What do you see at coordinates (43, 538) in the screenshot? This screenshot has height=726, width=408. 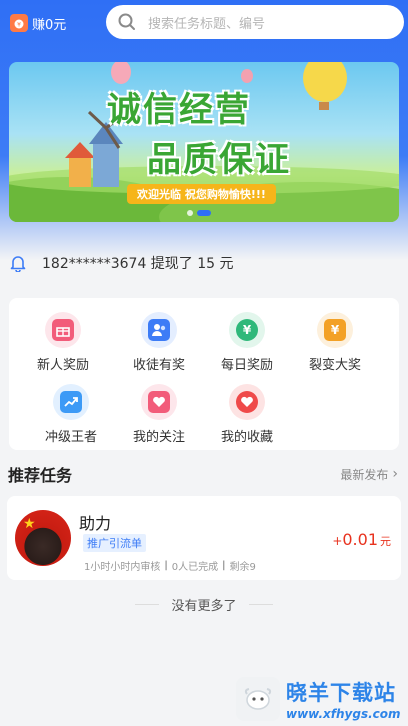 I see `avatar: ★` at bounding box center [43, 538].